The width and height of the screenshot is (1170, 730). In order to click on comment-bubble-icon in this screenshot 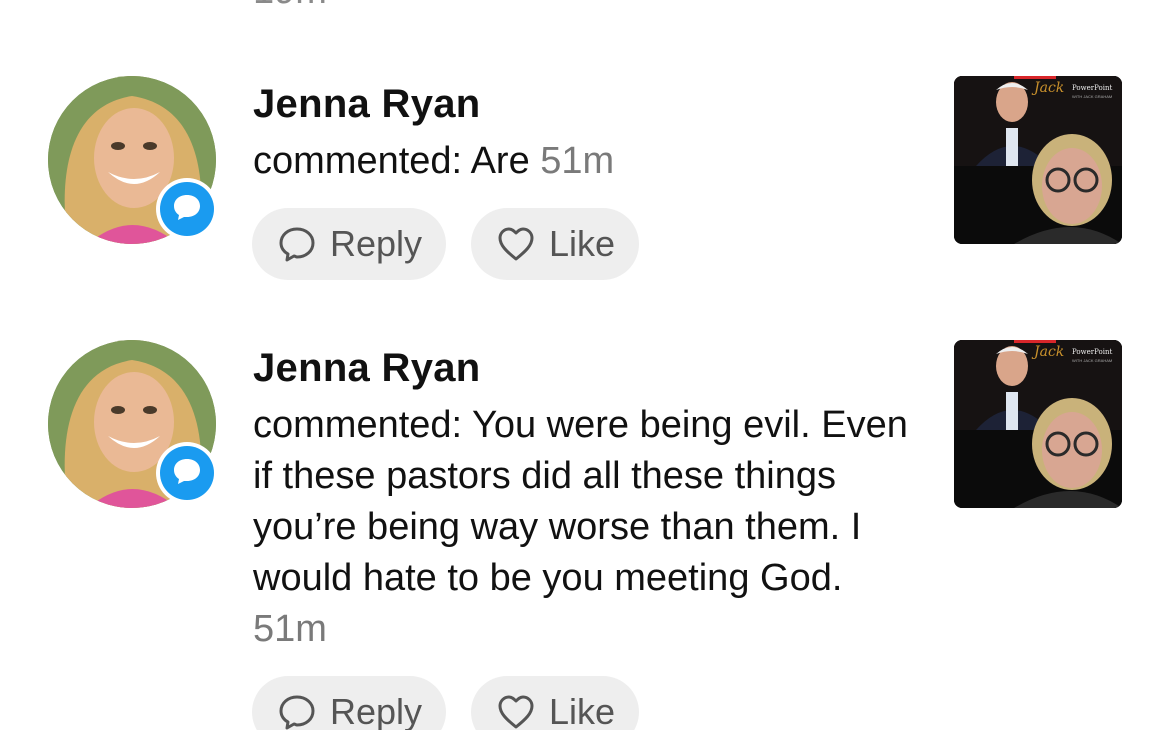, I will do `click(187, 473)`.